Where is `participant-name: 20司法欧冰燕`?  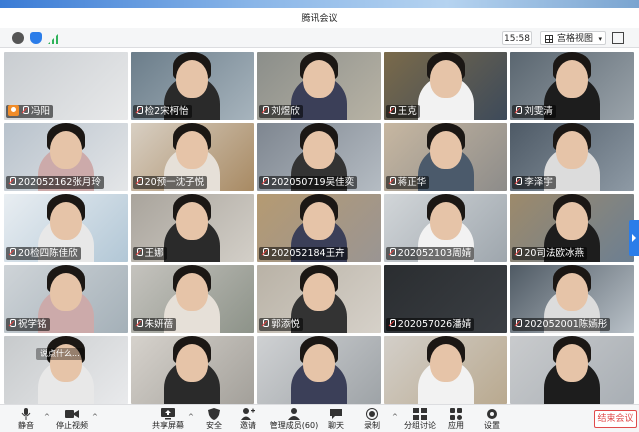
participant-name: 20司法欧冰燕 is located at coordinates (554, 253).